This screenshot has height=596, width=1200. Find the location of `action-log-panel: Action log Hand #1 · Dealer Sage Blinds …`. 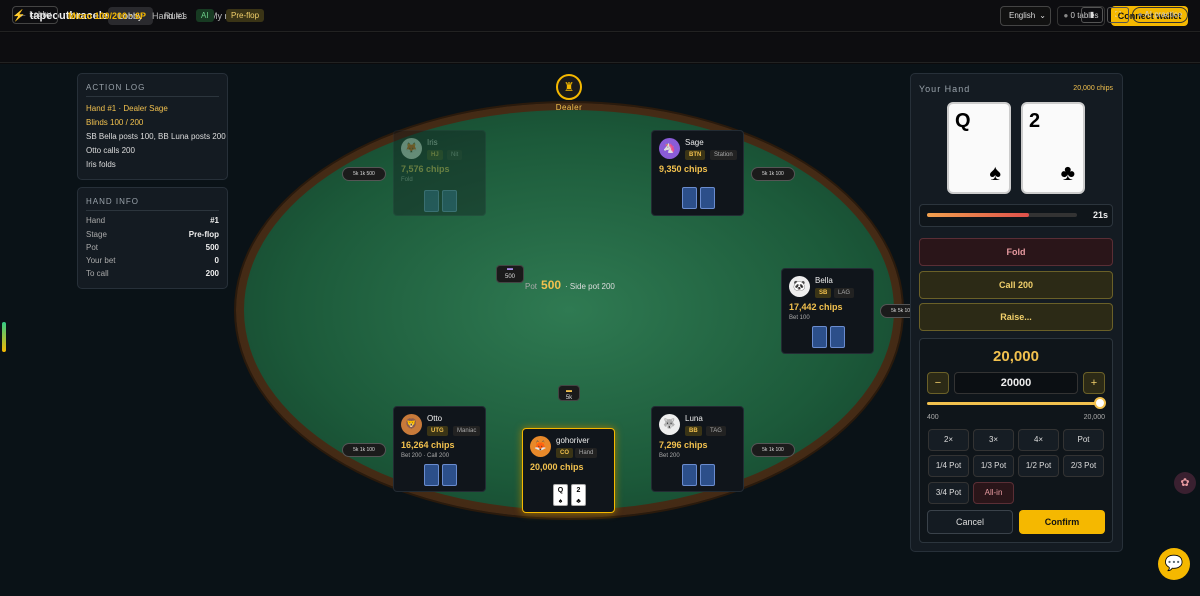

action-log-panel: Action log Hand #1 · Dealer Sage Blinds … is located at coordinates (152, 126).